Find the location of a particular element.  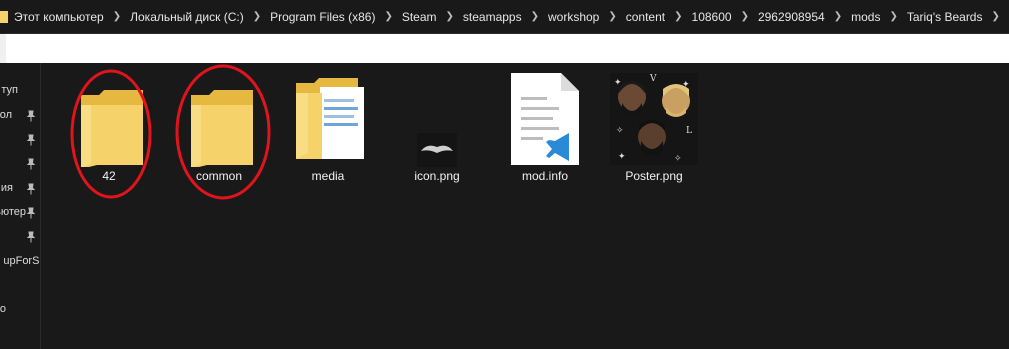

file-name-label: mod.info is located at coordinates (545, 176).